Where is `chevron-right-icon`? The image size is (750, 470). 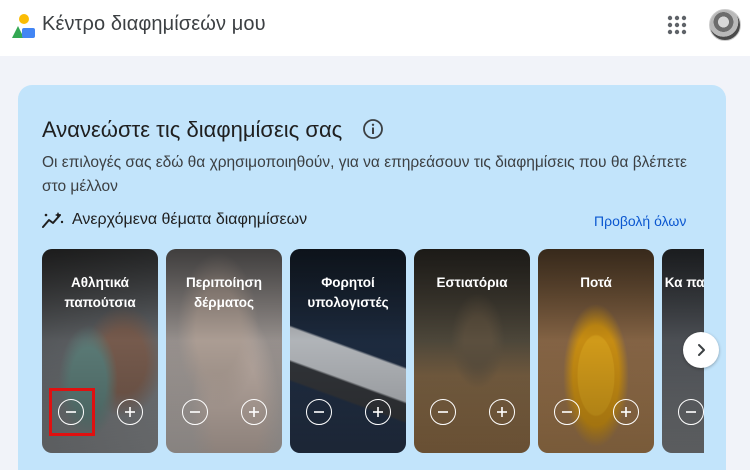 chevron-right-icon is located at coordinates (701, 350).